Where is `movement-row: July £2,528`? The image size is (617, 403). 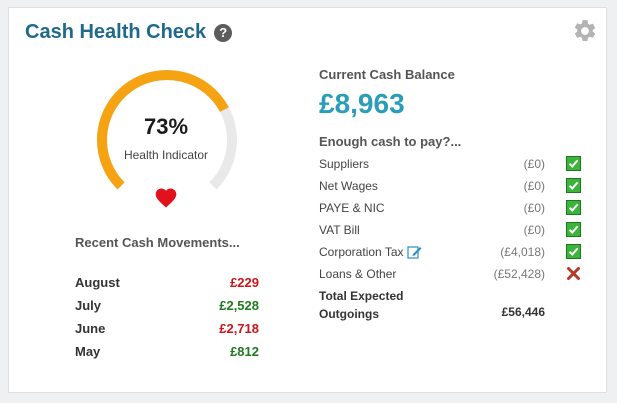 movement-row: July £2,528 is located at coordinates (167, 305).